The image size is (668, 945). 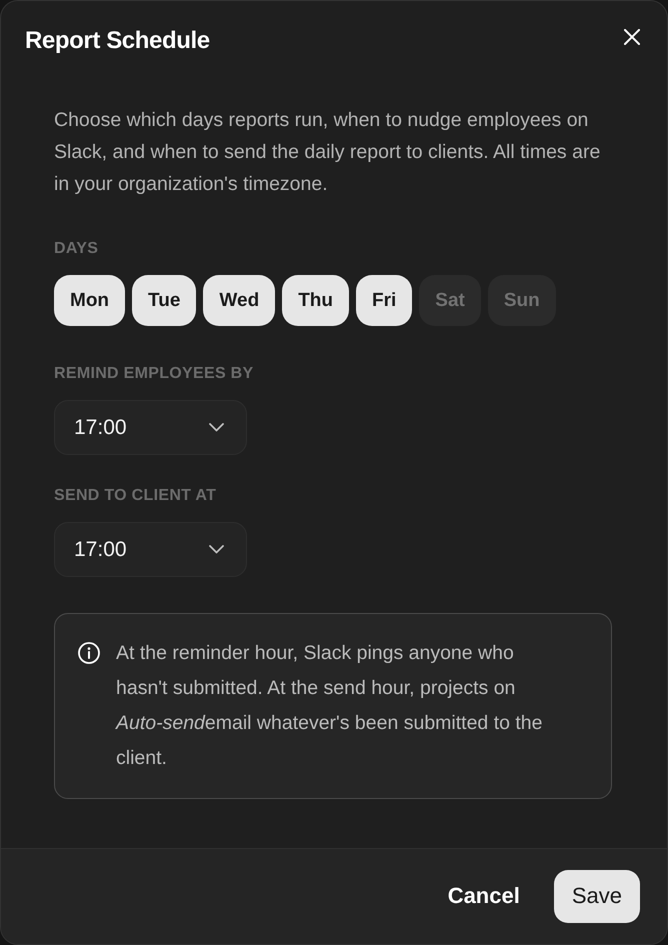 What do you see at coordinates (330, 706) in the screenshot?
I see `info-text: At the reminder hour, Slack pings anyone who hasn't submitted. At the send hour, projects on Auto-sendemail whatever's been submitted to the client.` at bounding box center [330, 706].